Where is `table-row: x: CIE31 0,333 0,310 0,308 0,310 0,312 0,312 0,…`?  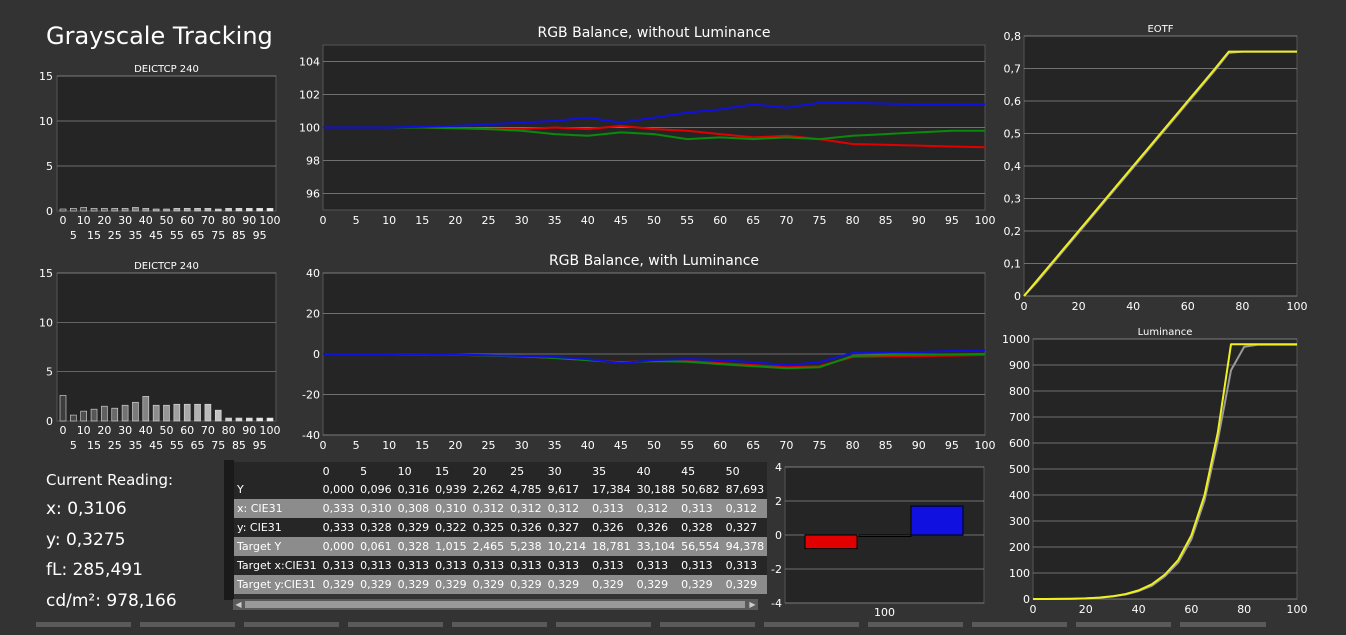
table-row: x: CIE31 0,333 0,310 0,308 0,310 0,312 0,312 0,… is located at coordinates (501, 508).